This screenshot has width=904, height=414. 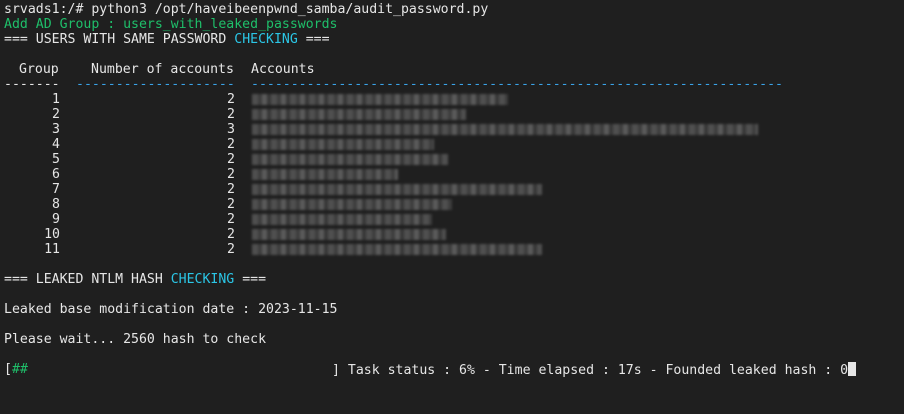 I want to click on header-group: Group, so click(x=39, y=69).